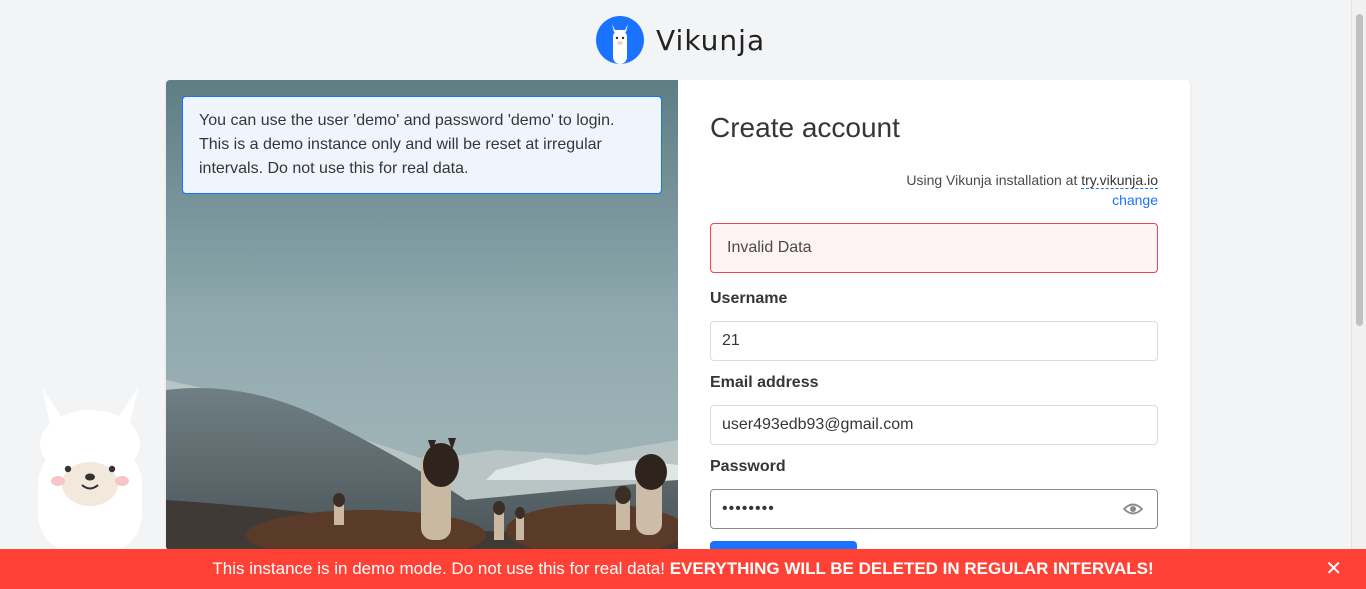  Describe the element at coordinates (934, 509) in the screenshot. I see `password-field` at that location.